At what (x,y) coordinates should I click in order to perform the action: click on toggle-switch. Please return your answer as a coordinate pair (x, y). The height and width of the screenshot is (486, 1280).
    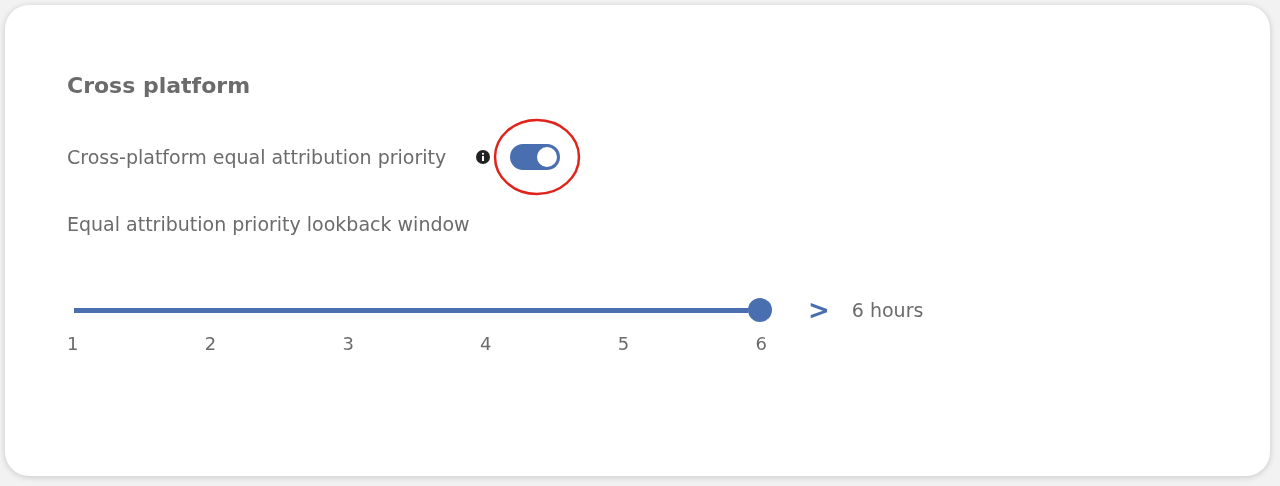
    Looking at the image, I should click on (535, 157).